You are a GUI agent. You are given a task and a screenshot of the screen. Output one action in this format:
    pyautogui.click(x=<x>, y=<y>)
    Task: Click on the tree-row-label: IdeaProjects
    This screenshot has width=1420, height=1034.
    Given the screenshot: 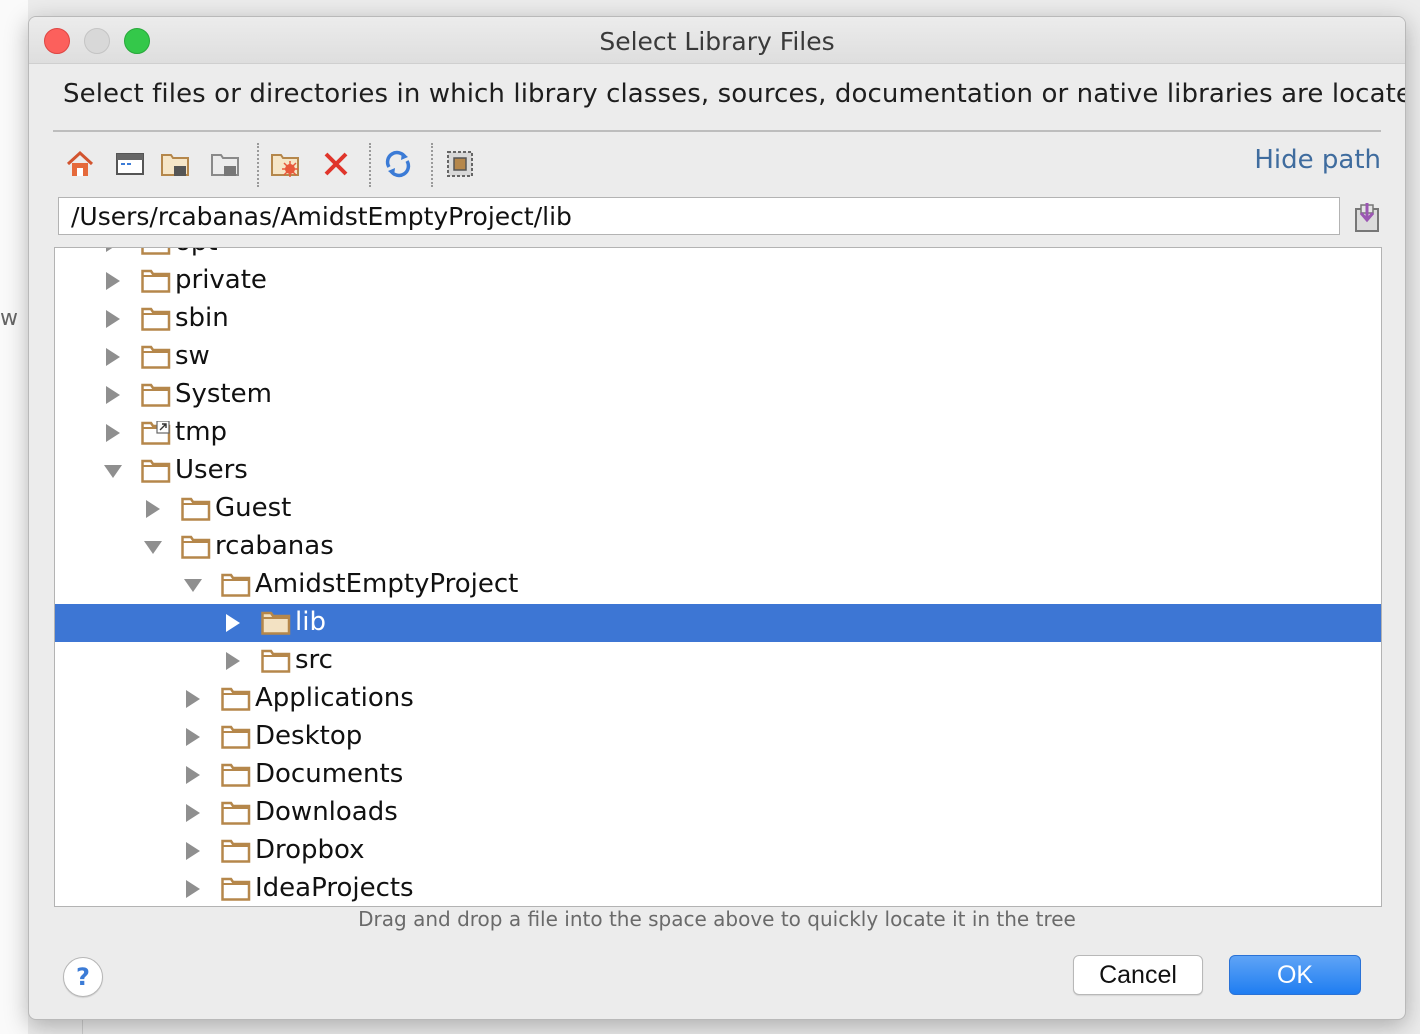 What is the action you would take?
    pyautogui.click(x=334, y=888)
    